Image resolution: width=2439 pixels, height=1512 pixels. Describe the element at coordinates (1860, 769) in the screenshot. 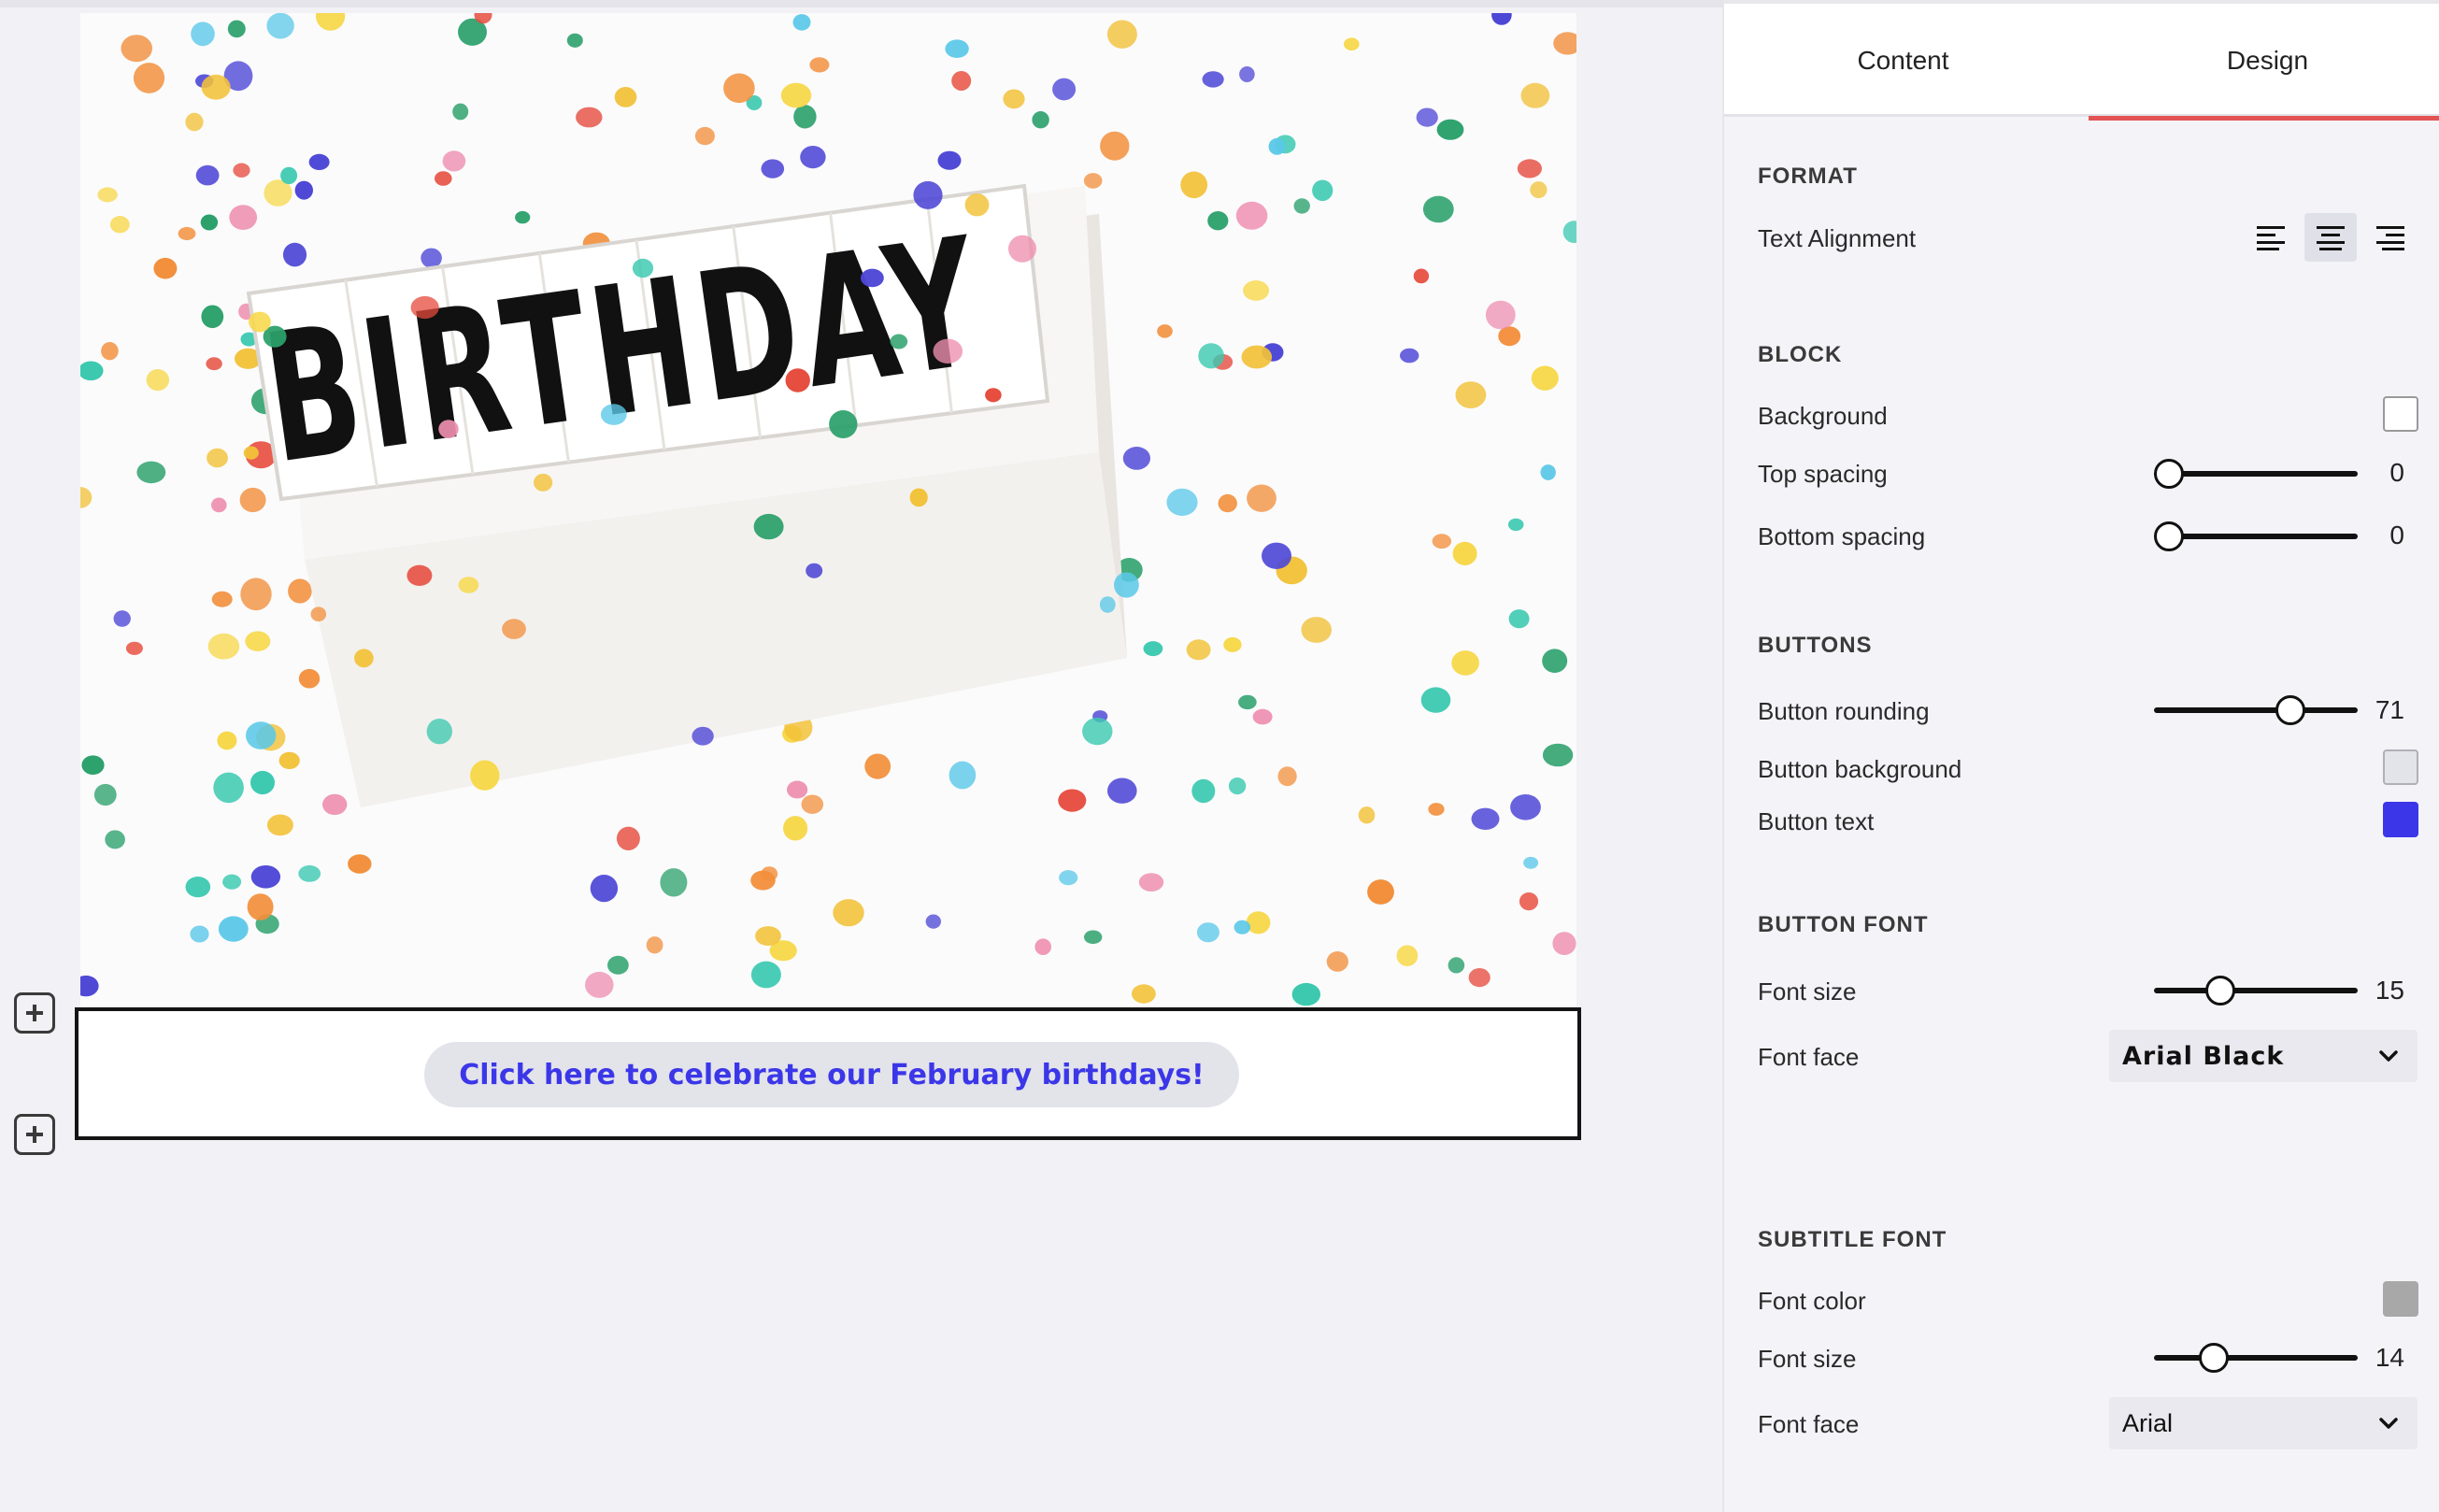

I see `button-background-label: Button background` at that location.